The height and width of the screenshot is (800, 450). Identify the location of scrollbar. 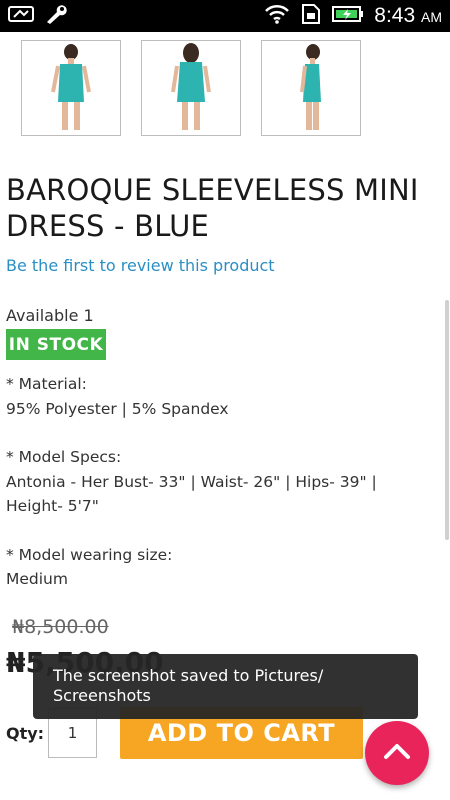
(447, 420).